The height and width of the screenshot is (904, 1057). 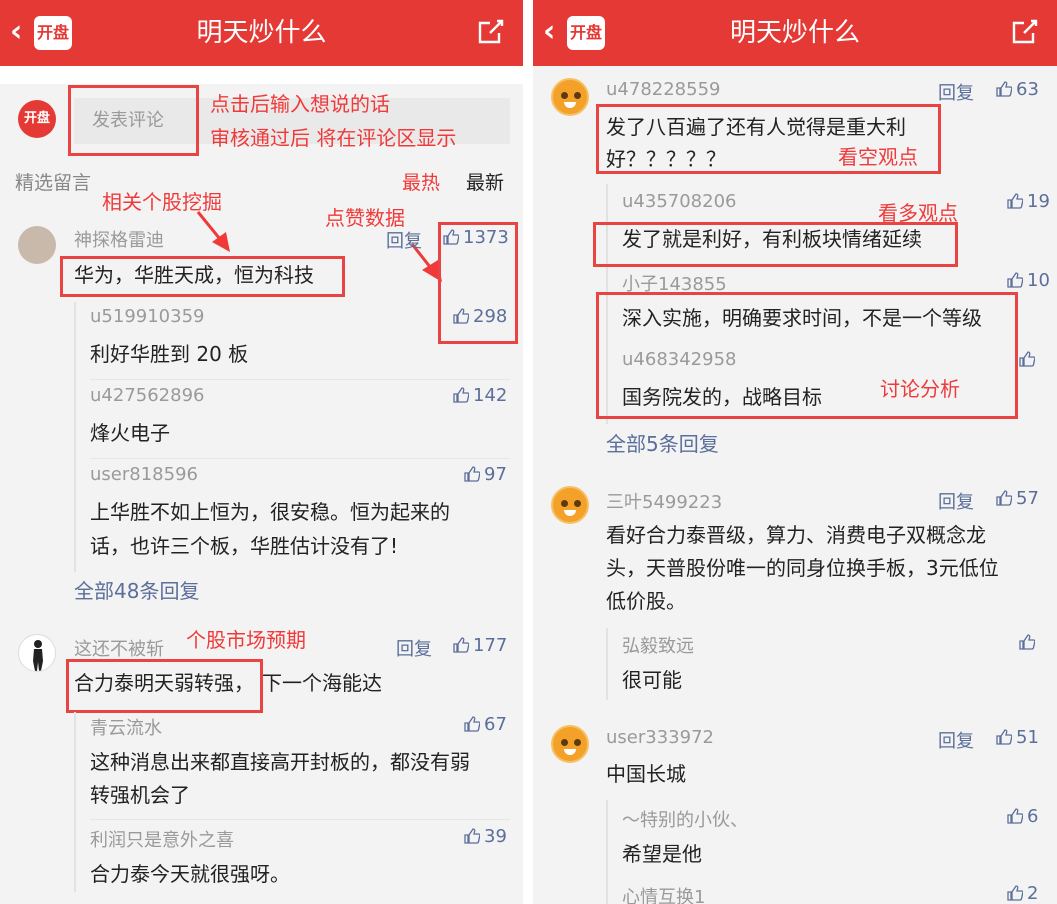 I want to click on like-count: 57, so click(x=1027, y=498).